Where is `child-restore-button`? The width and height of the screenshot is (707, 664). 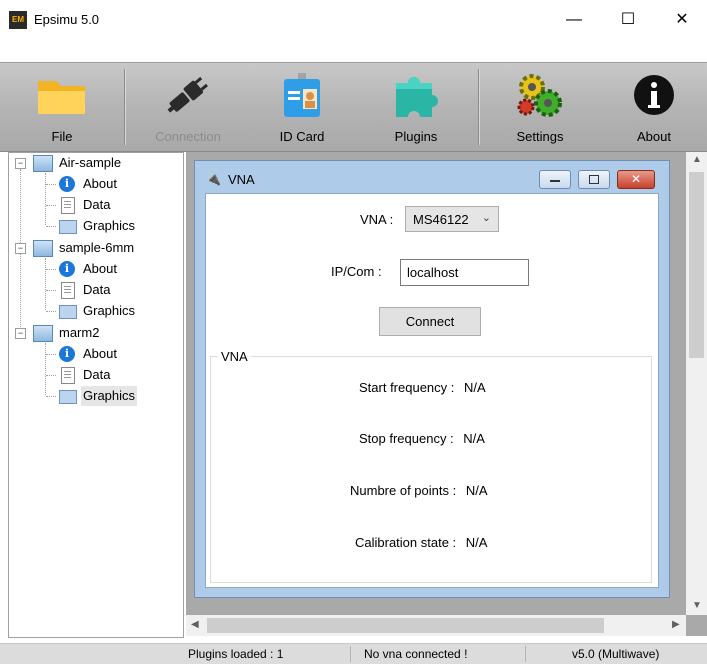
child-restore-button is located at coordinates (594, 179).